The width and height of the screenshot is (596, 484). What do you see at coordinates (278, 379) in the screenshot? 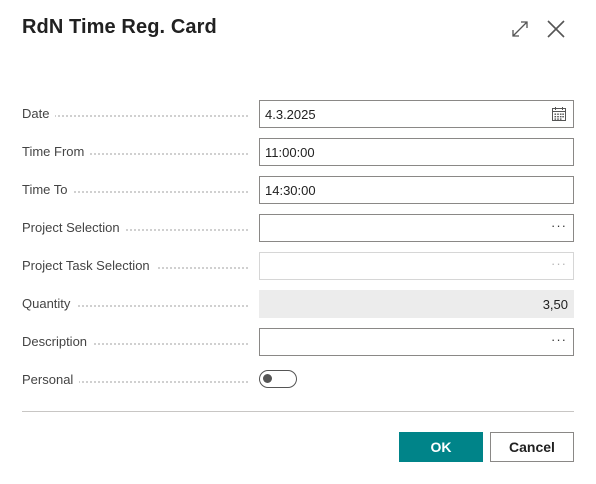
I see `personal-toggle` at bounding box center [278, 379].